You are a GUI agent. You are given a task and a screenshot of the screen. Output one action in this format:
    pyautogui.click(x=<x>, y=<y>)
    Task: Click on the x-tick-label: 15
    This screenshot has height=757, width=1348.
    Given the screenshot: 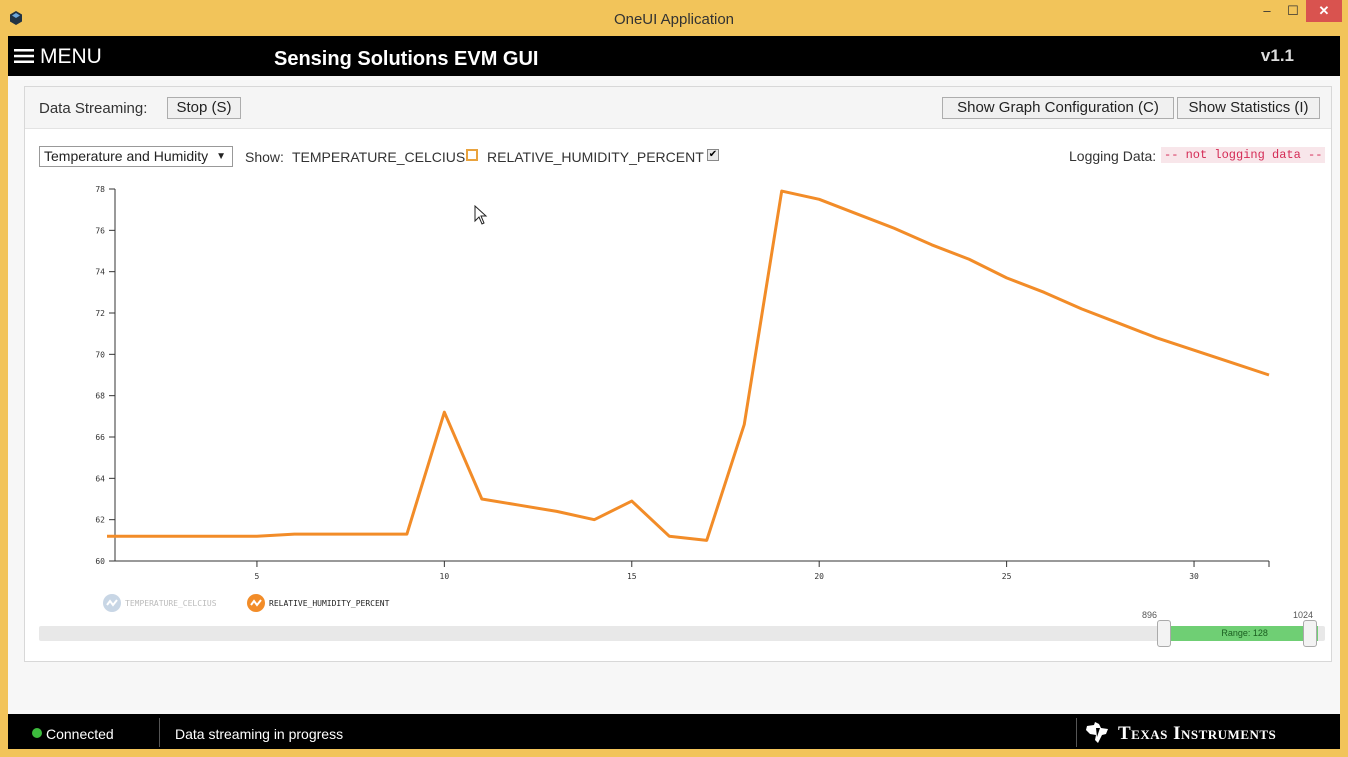 What is the action you would take?
    pyautogui.click(x=632, y=576)
    